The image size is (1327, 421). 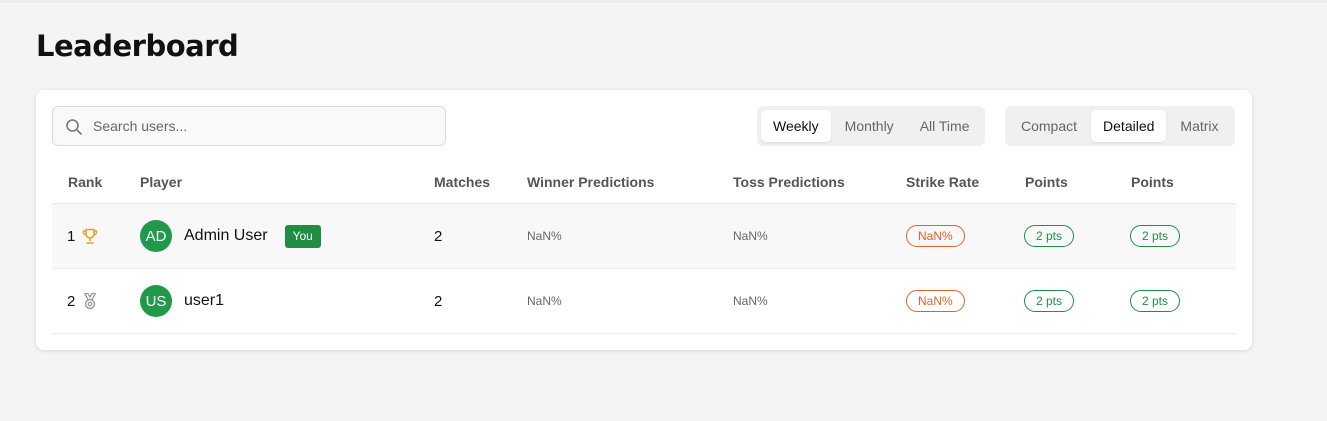 I want to click on search-box, so click(x=249, y=126).